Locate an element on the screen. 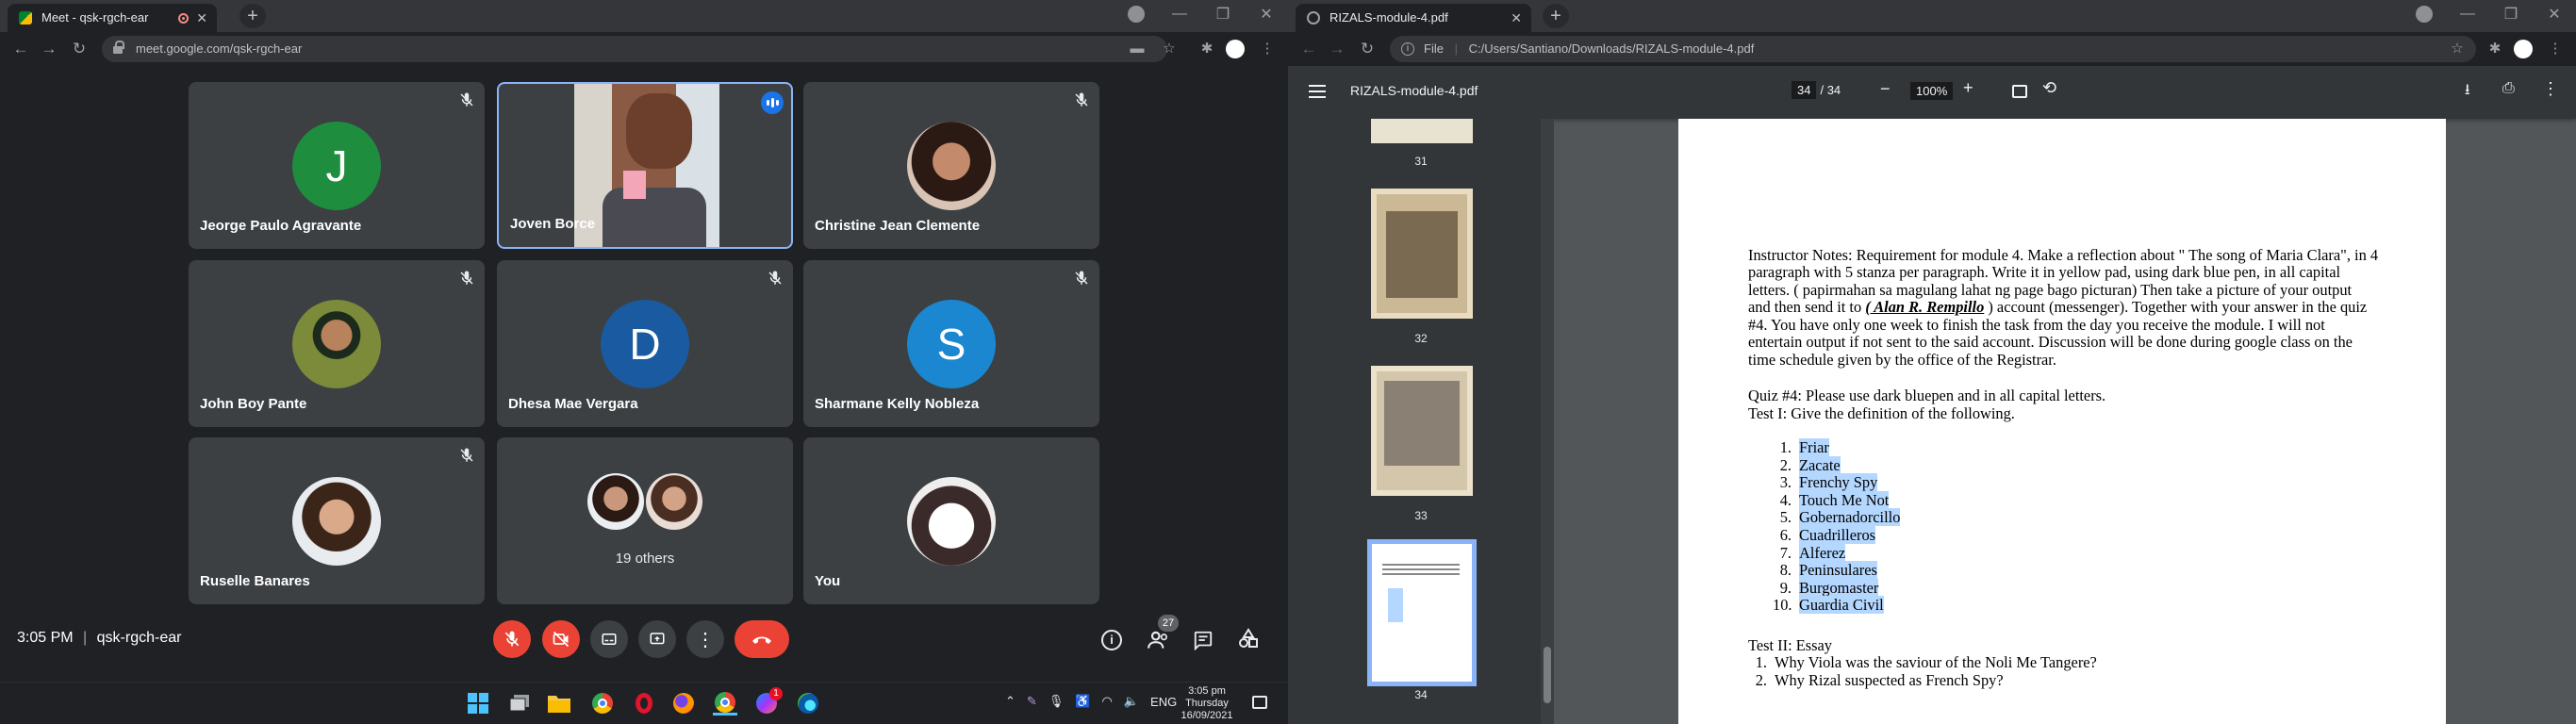  sidebar-menu-icon is located at coordinates (1317, 91).